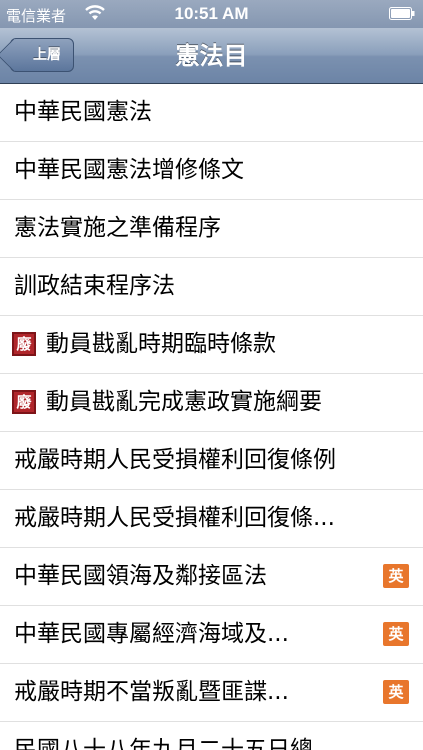 The height and width of the screenshot is (750, 423). I want to click on list-item: 中華民國憲法, so click(211, 113).